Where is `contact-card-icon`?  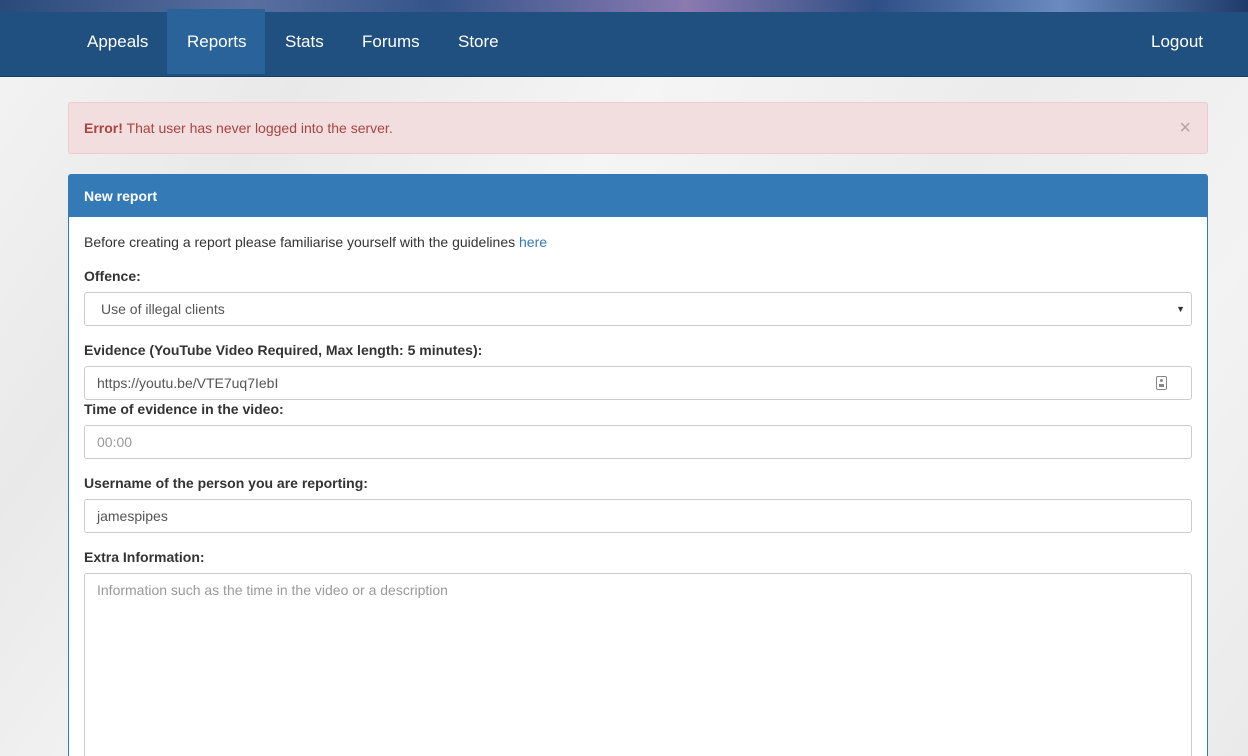
contact-card-icon is located at coordinates (1161, 383).